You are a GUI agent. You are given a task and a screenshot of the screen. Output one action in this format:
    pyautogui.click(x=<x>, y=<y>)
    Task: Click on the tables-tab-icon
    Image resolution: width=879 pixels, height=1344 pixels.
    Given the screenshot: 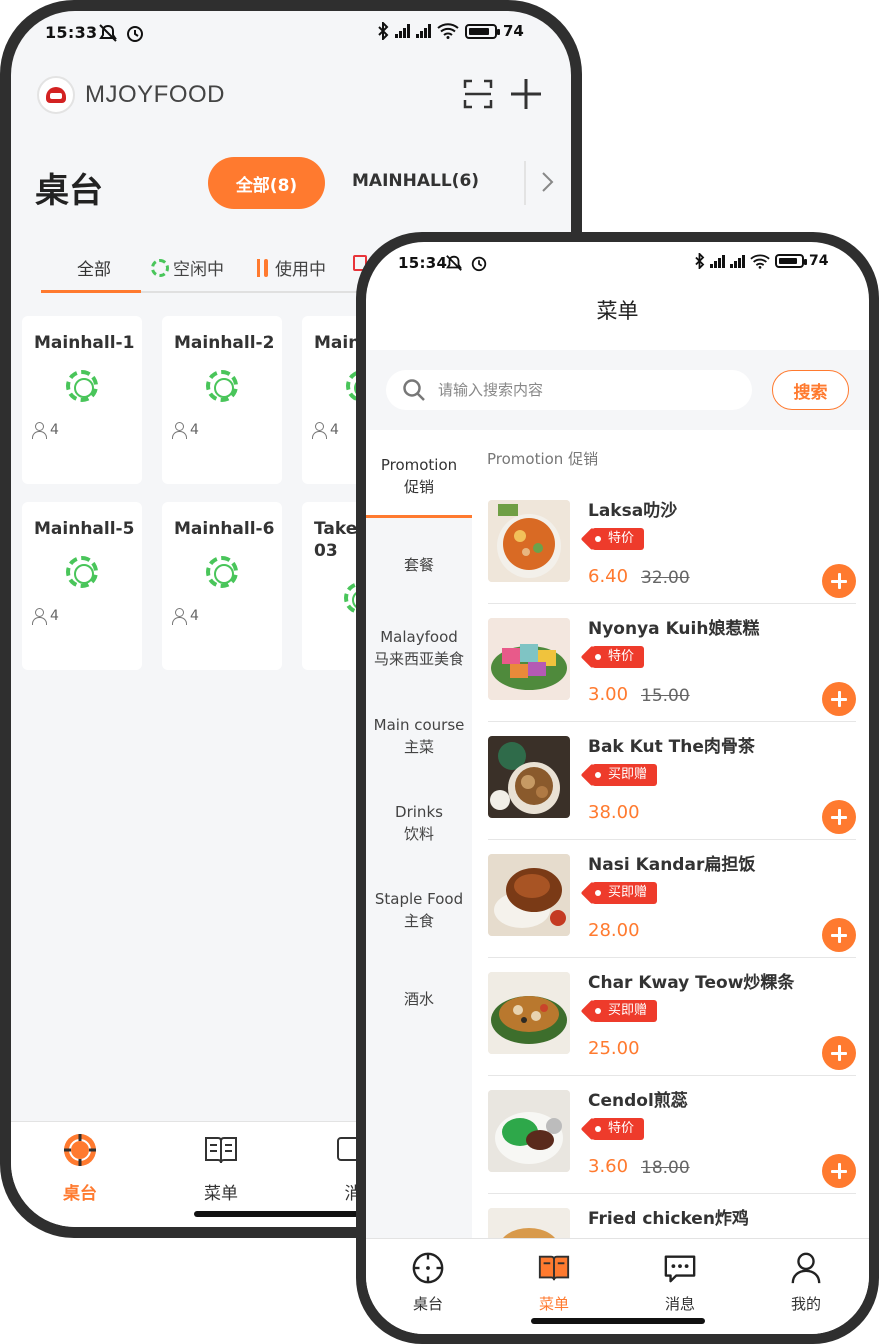 What is the action you would take?
    pyautogui.click(x=80, y=1150)
    